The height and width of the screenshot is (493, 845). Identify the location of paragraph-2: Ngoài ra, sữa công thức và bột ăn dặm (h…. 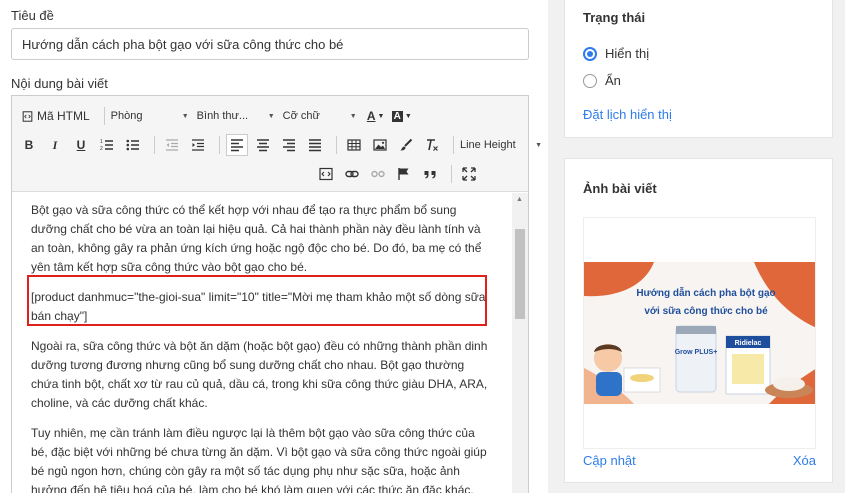
(259, 374).